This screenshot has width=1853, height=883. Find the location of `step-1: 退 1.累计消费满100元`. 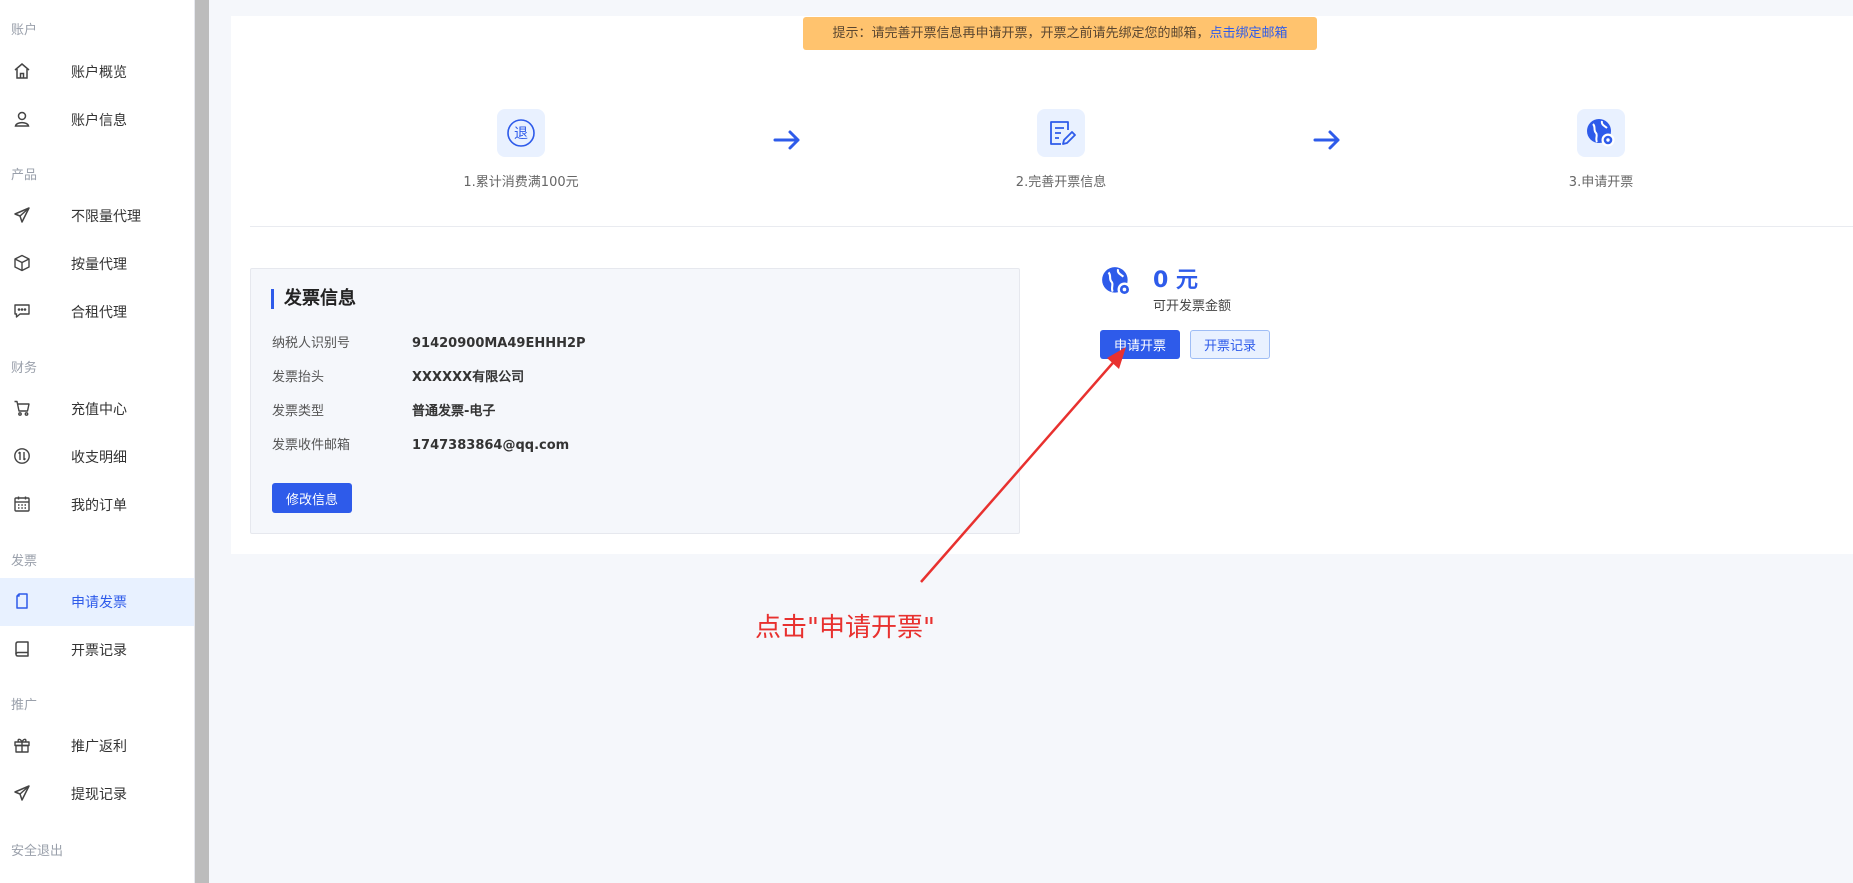

step-1: 退 1.累计消费满100元 is located at coordinates (521, 149).